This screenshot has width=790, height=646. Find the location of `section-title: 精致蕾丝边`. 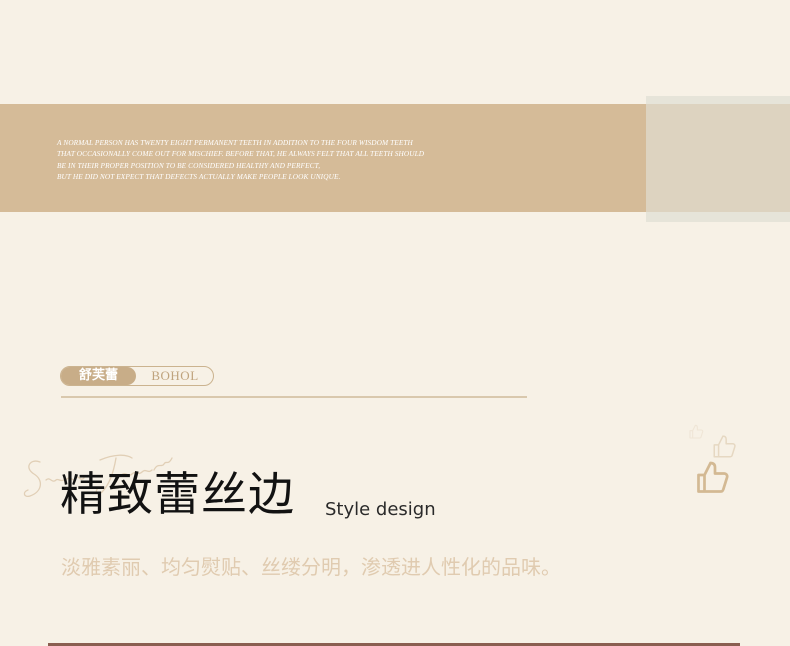

section-title: 精致蕾丝边 is located at coordinates (177, 494).